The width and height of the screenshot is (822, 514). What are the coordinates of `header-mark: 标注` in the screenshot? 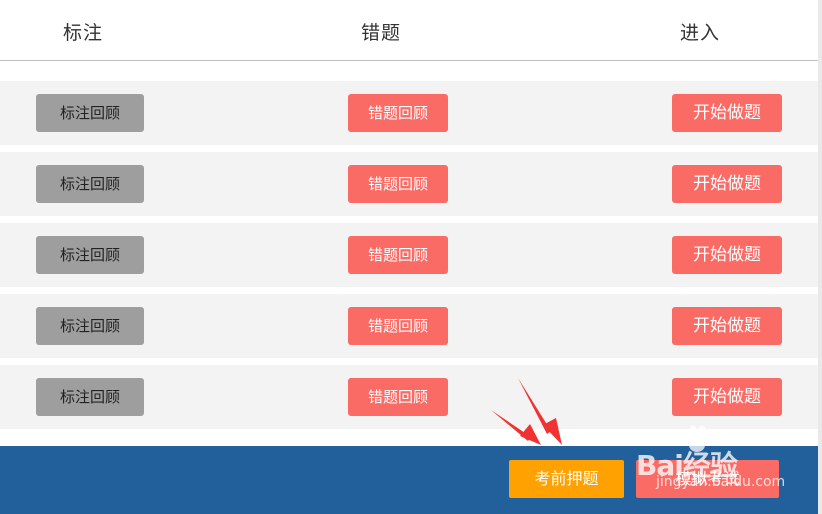 It's located at (83, 33).